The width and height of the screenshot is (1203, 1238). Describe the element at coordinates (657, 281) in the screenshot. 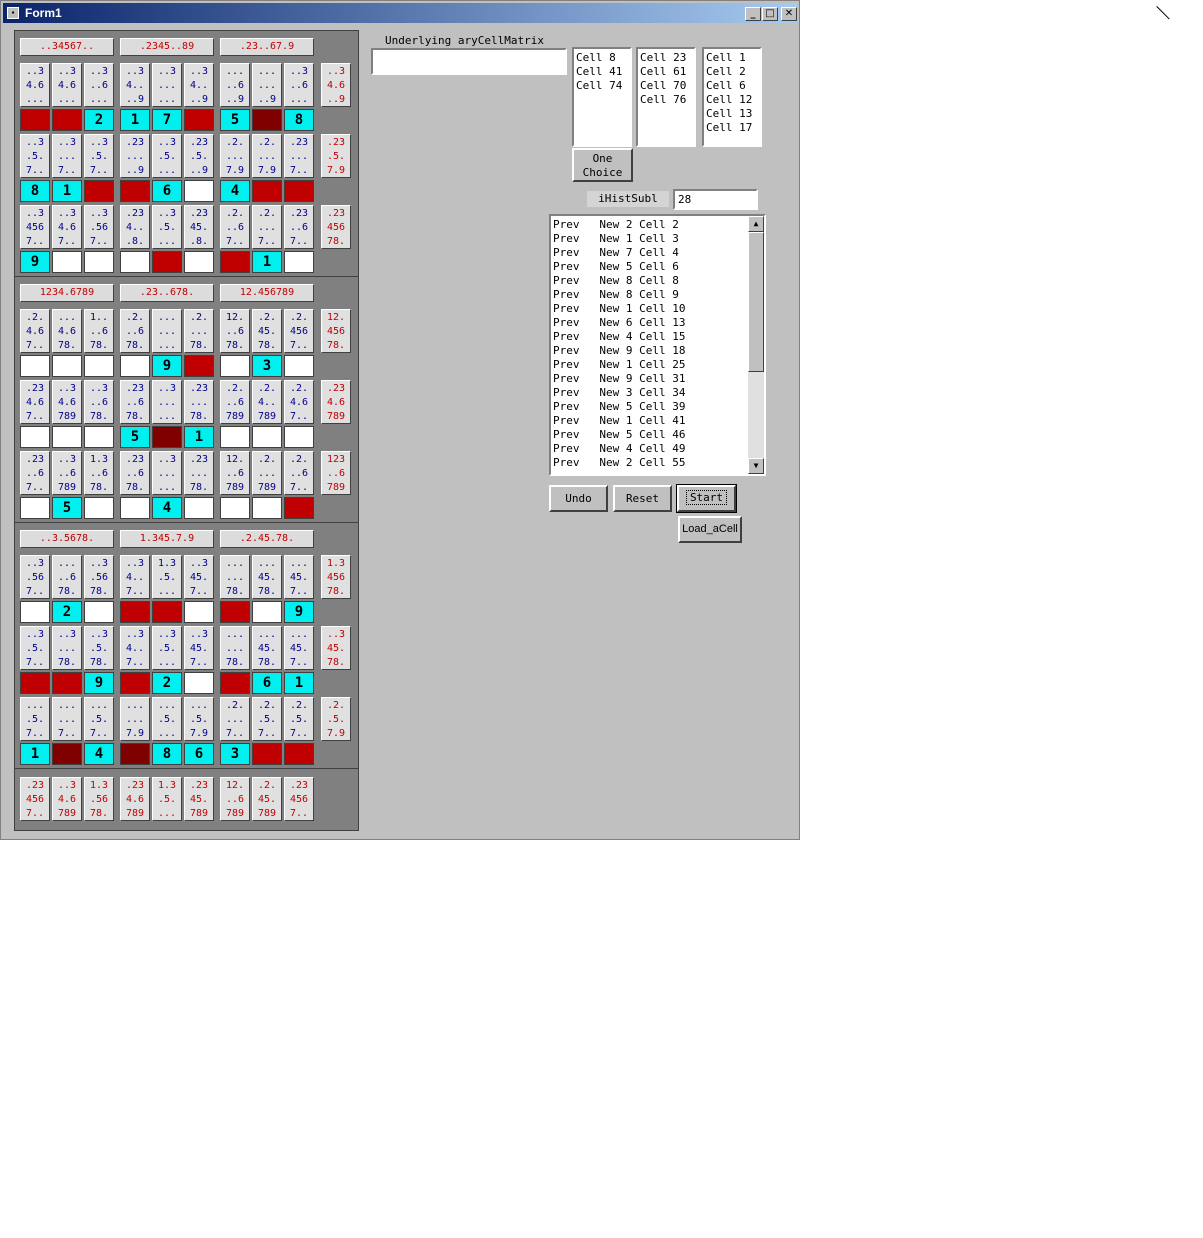

I see `history-item: Prev New 8 Cell 8` at that location.